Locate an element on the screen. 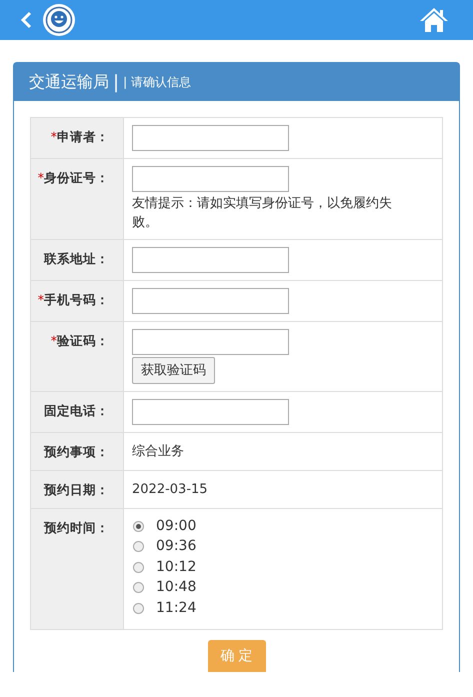 Image resolution: width=473 pixels, height=697 pixels. panel-title: 交通运输局 is located at coordinates (69, 82).